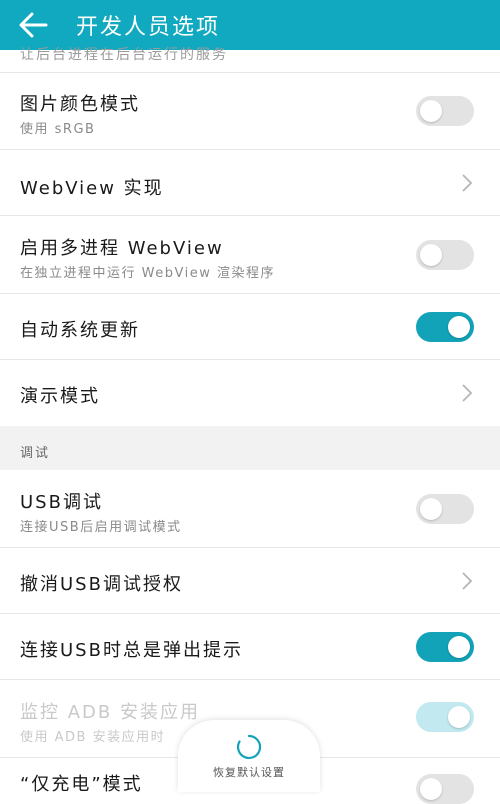  Describe the element at coordinates (122, 248) in the screenshot. I see `setting-label: 启用多进程 WebView` at that location.